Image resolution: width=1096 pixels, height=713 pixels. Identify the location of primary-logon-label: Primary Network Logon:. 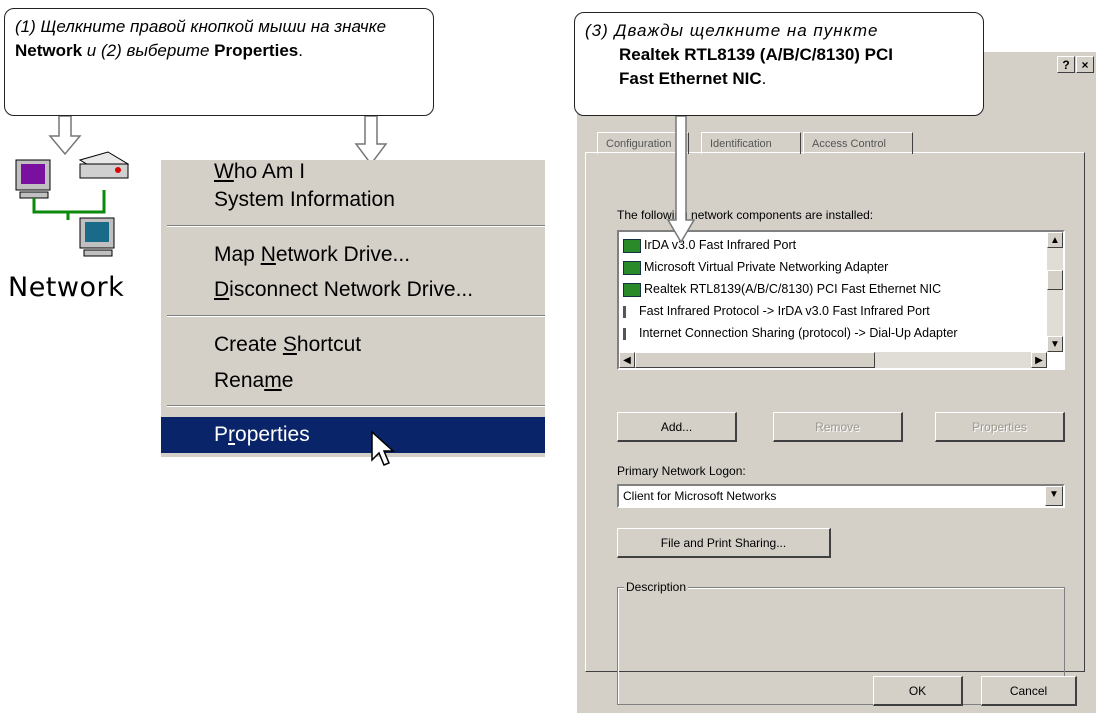
(681, 471).